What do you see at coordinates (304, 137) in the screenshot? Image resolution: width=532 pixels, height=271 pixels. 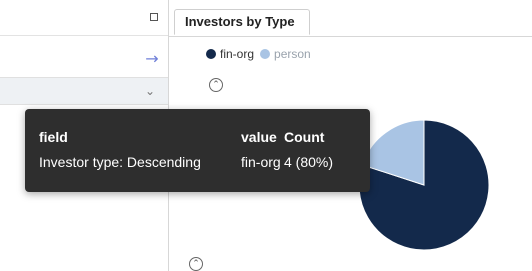 I see `tooltip-header-count: Count` at bounding box center [304, 137].